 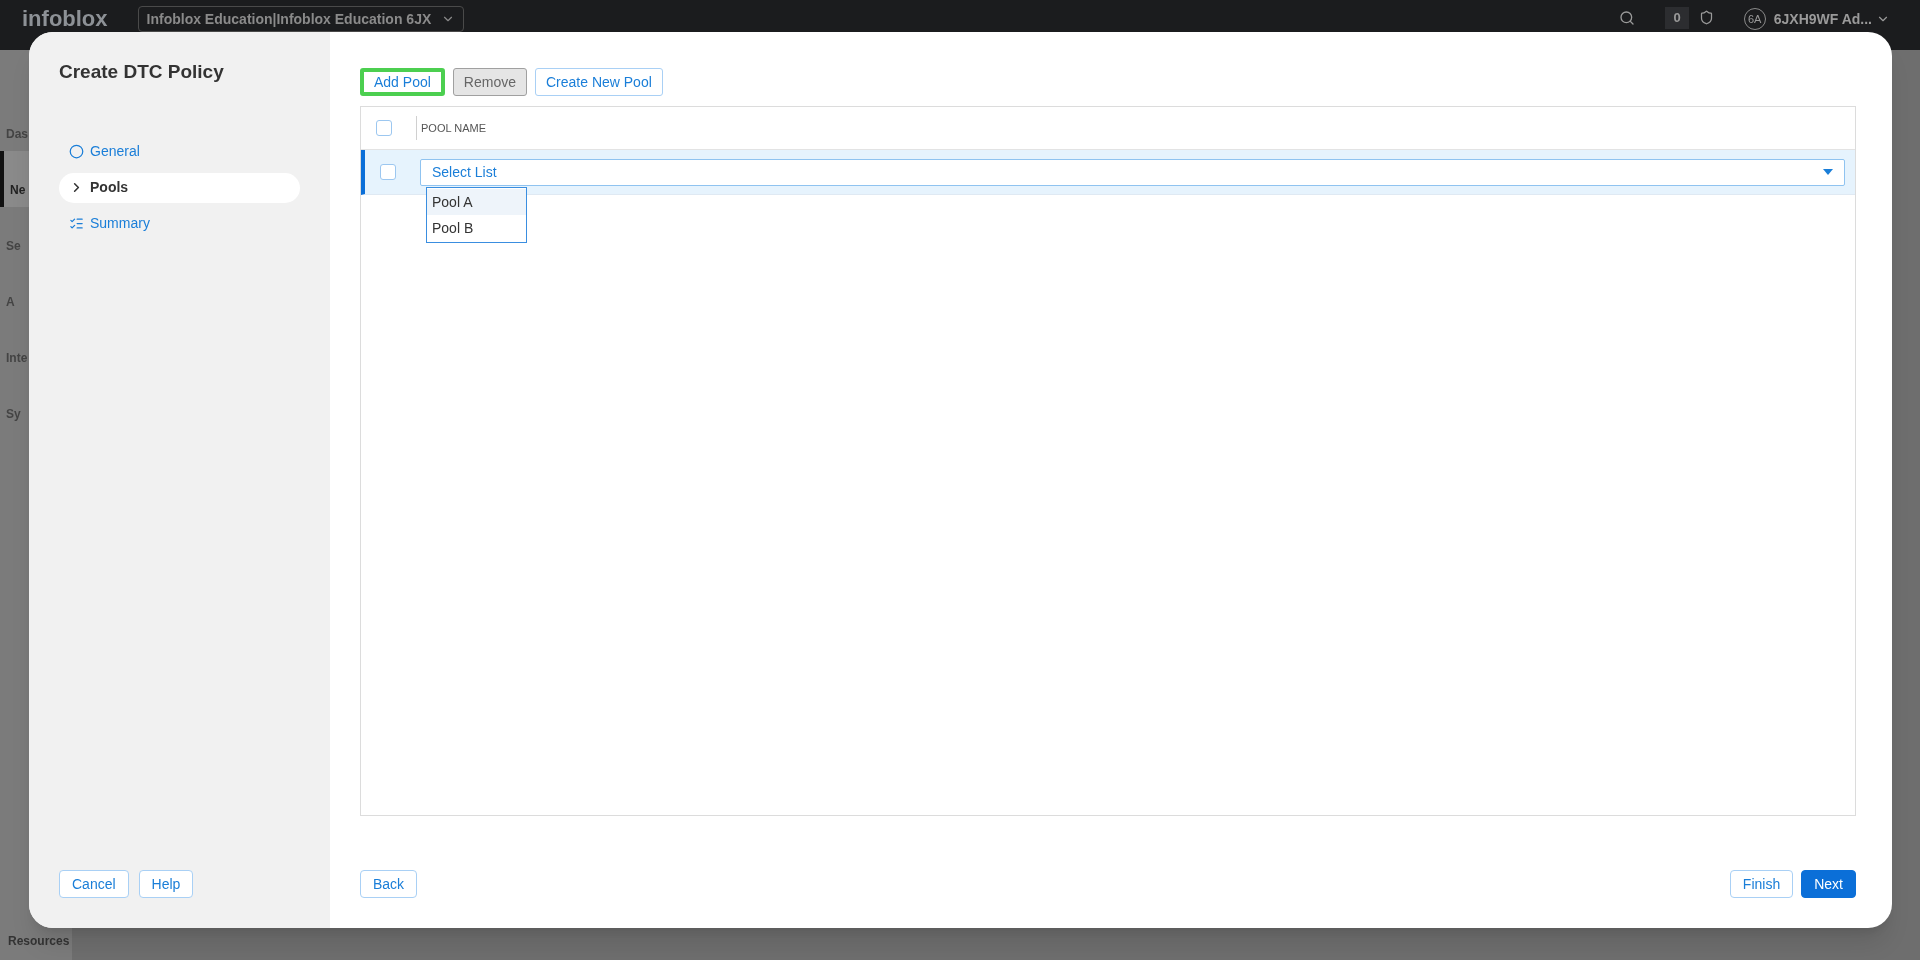 I want to click on caret-icon, so click(x=1828, y=172).